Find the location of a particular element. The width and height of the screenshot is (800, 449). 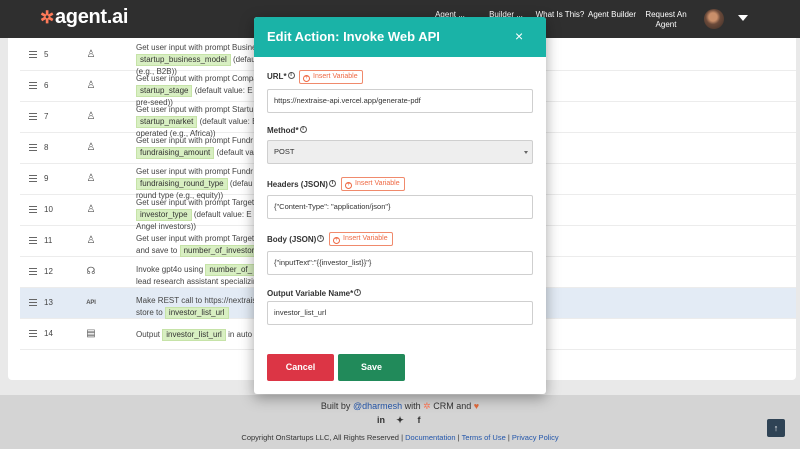

headers-input: {"Content-Type": "application/json"} is located at coordinates (400, 207).